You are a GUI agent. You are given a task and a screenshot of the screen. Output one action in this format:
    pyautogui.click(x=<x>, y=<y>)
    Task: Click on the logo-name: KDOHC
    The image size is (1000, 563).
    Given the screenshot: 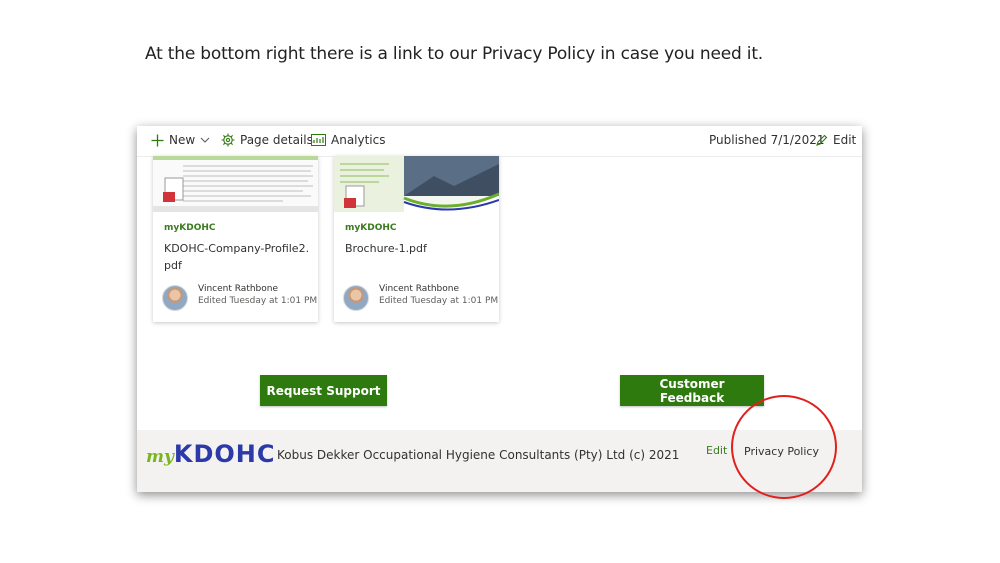 What is the action you would take?
    pyautogui.click(x=224, y=454)
    